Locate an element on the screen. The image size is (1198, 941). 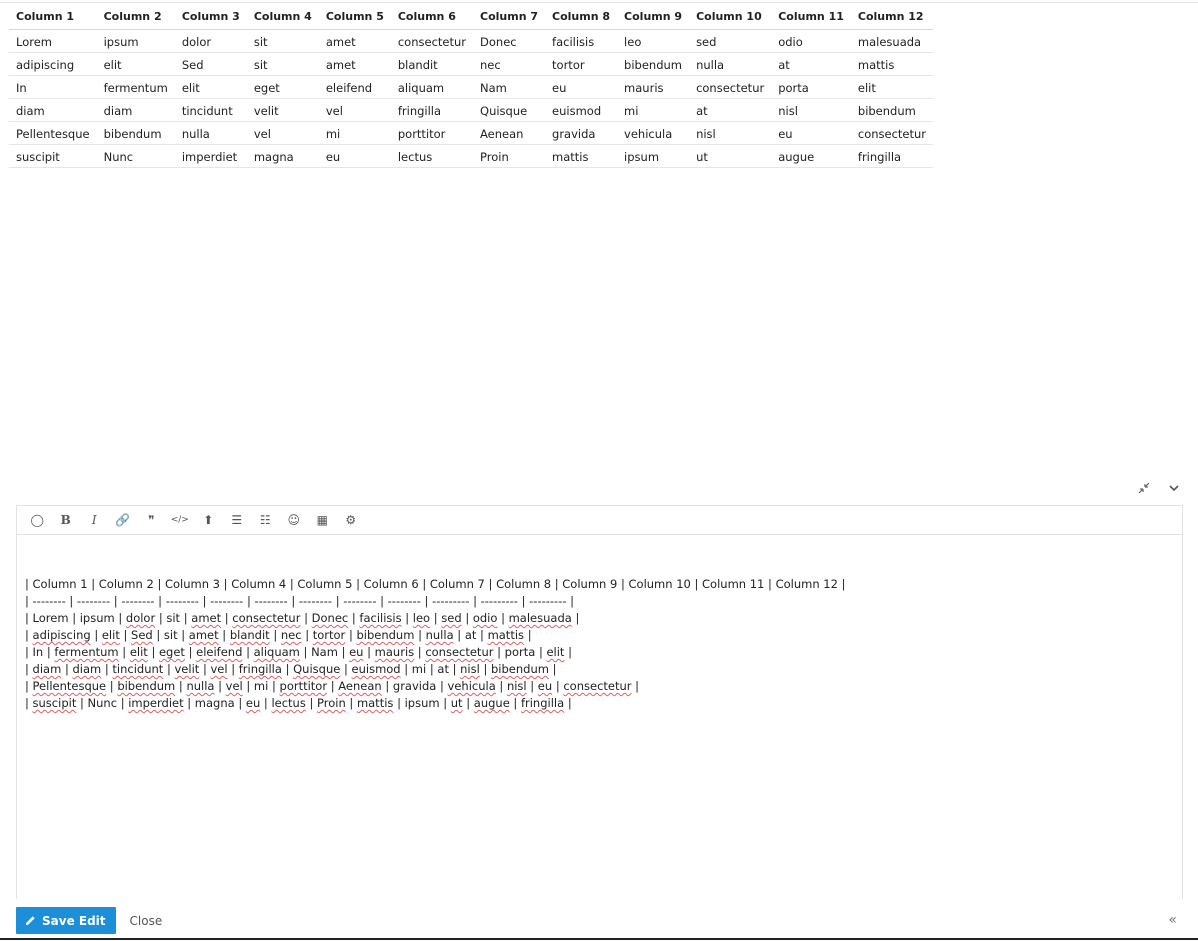
bold-icon: B is located at coordinates (66, 520).